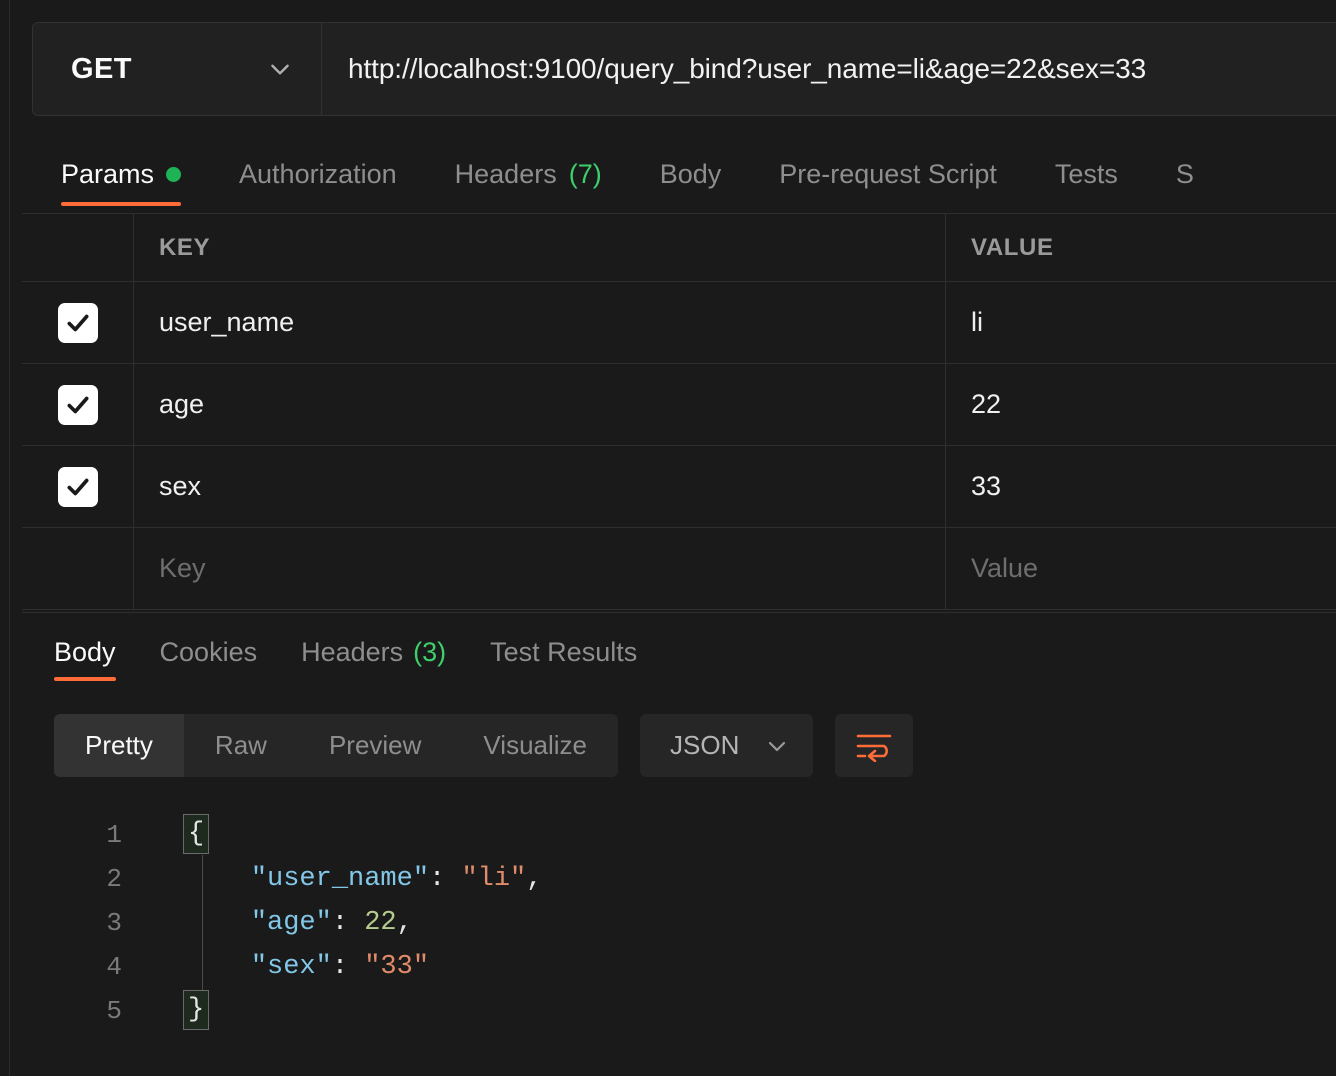 This screenshot has width=1336, height=1076. I want to click on response-tab-bar: Body Cookies Headers (3) Test Results, so click(345, 658).